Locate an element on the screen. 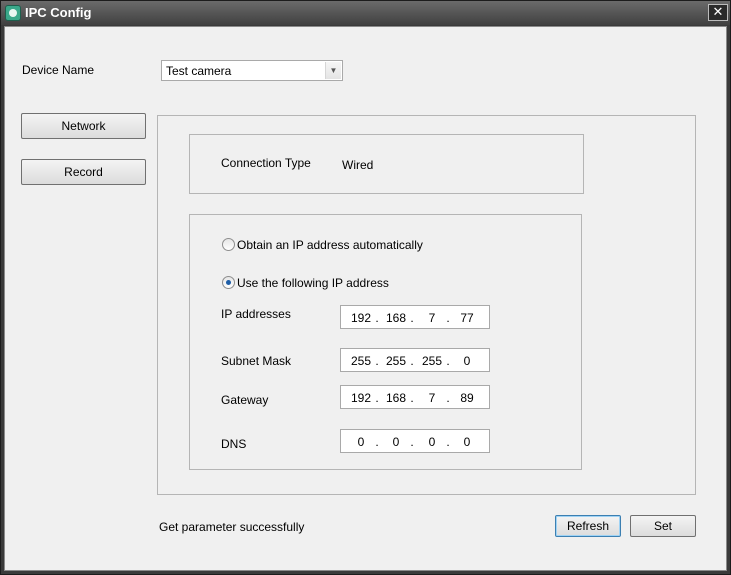  window-title: IPC Config is located at coordinates (58, 12).